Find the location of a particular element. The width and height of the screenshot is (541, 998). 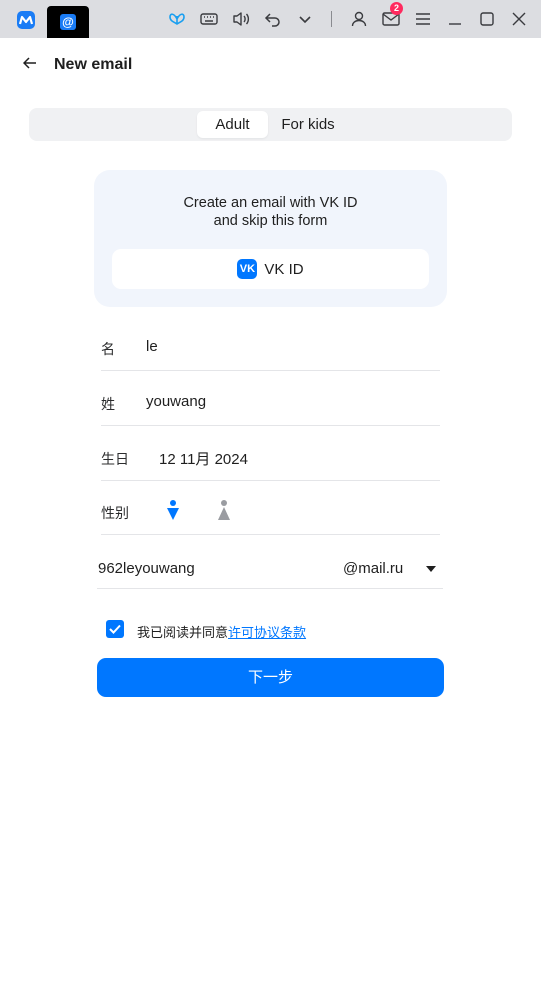

gender-label: 性别 is located at coordinates (115, 513).